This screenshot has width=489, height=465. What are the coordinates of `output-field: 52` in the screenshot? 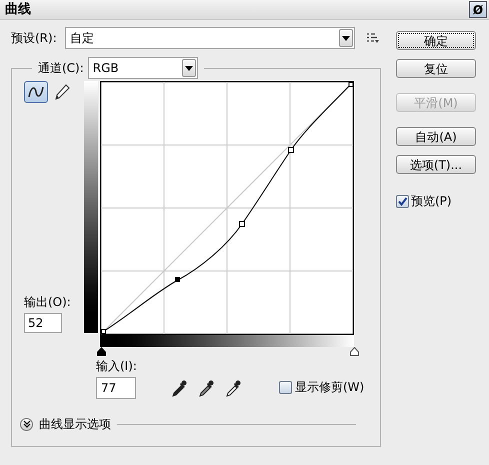 It's located at (43, 323).